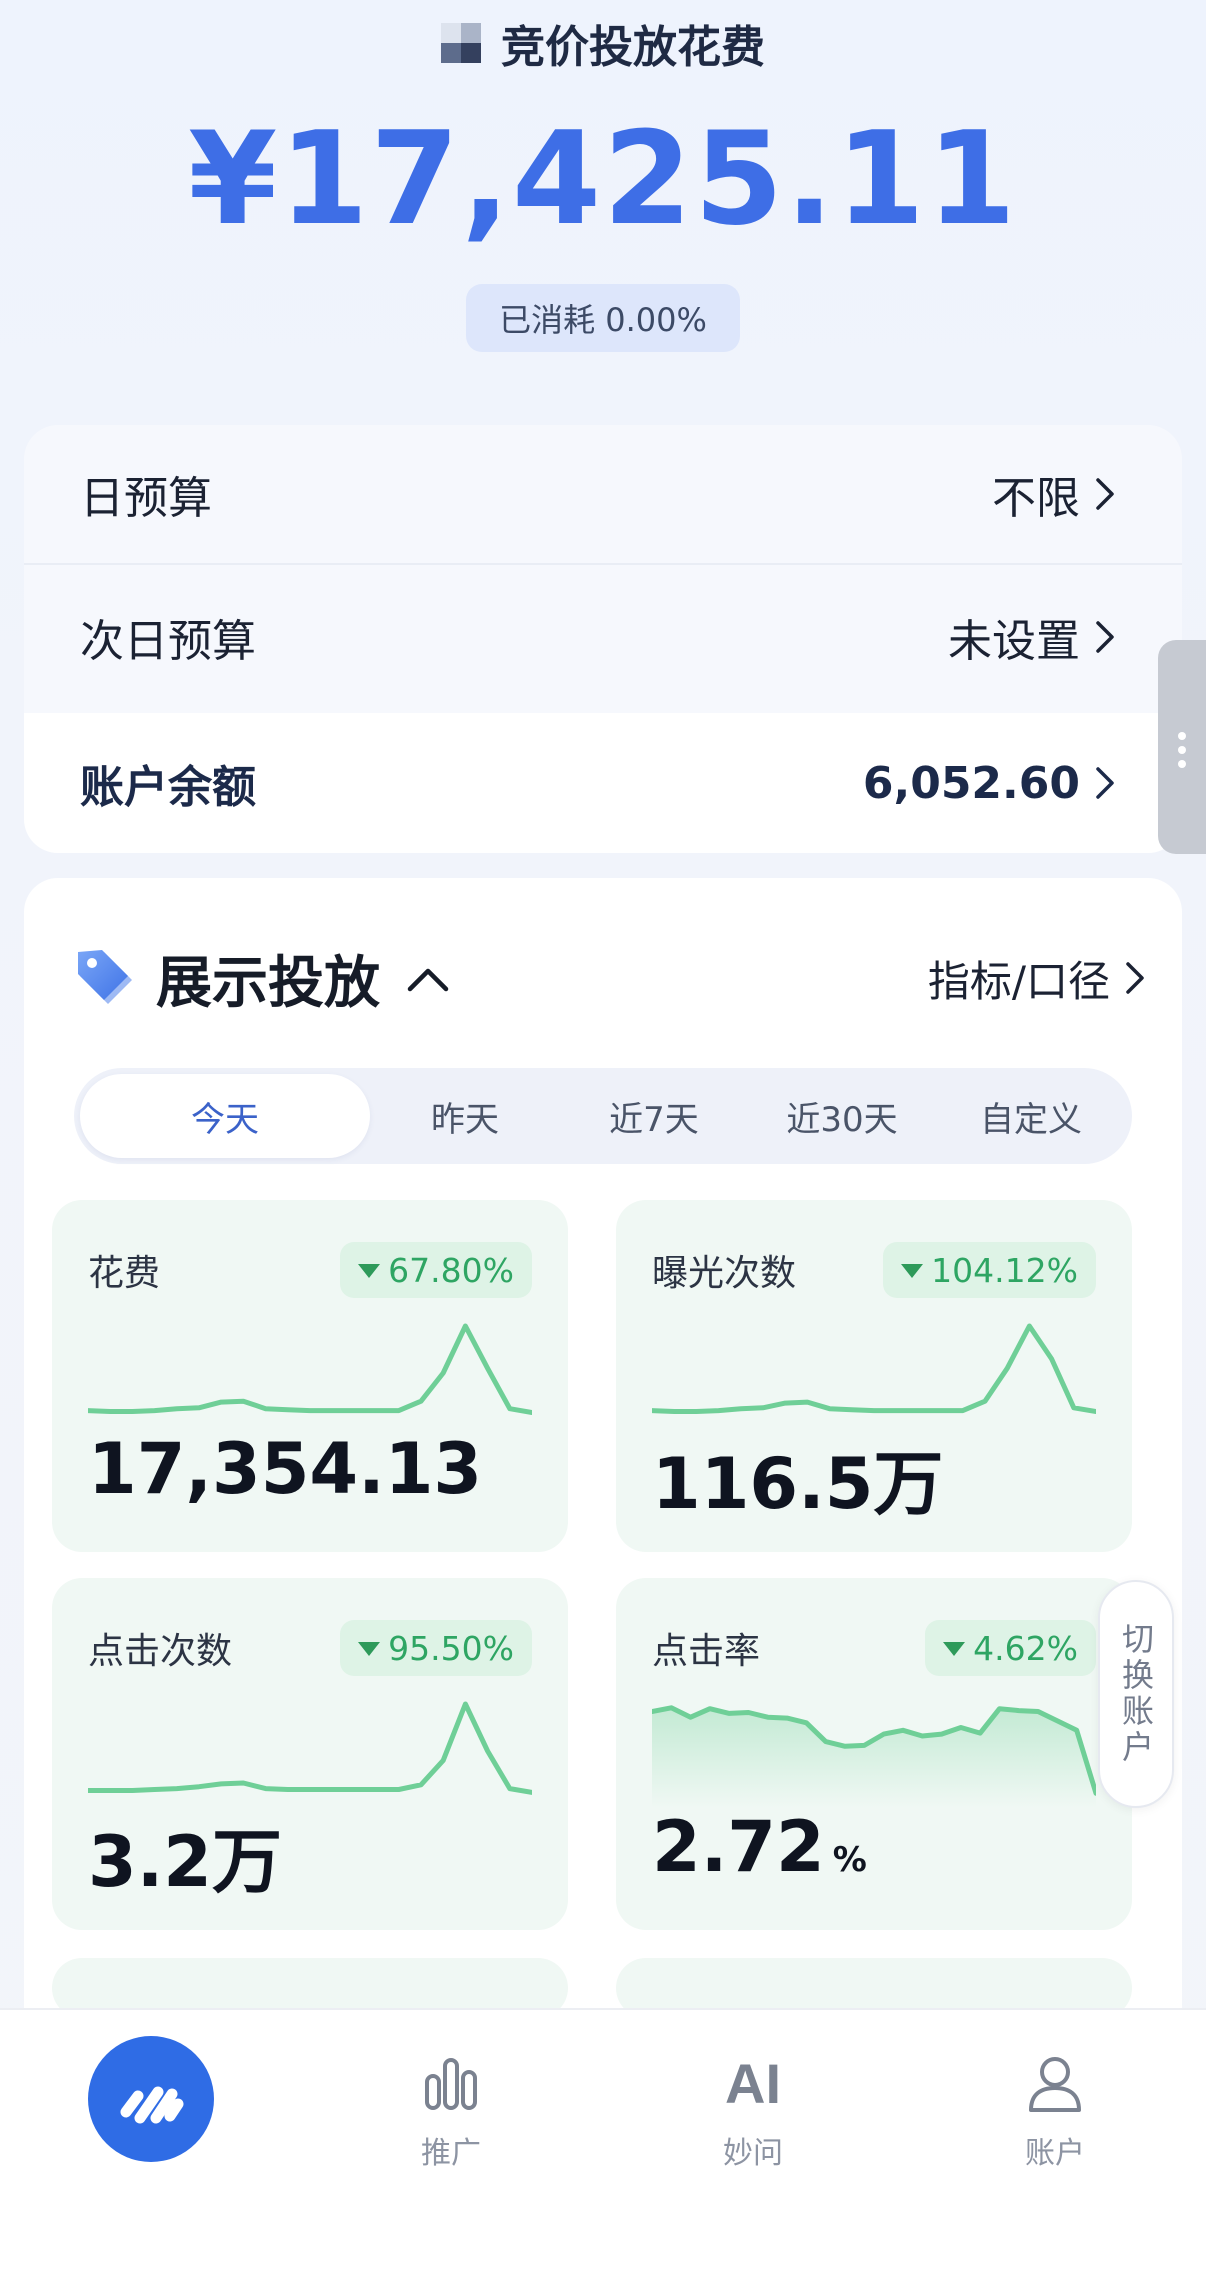 This screenshot has width=1206, height=2288. I want to click on next-day-budget-row: 次日预算 未设置, so click(603, 637).